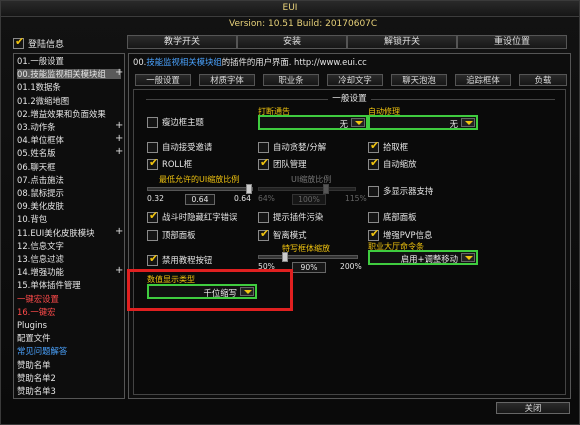 The image size is (580, 425). What do you see at coordinates (355, 80) in the screenshot?
I see `tab-cooldown-text: 冷却文字` at bounding box center [355, 80].